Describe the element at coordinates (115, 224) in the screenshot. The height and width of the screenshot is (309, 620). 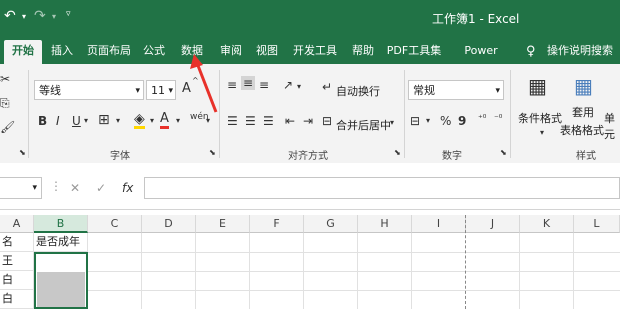
I see `column-header-c: C` at that location.